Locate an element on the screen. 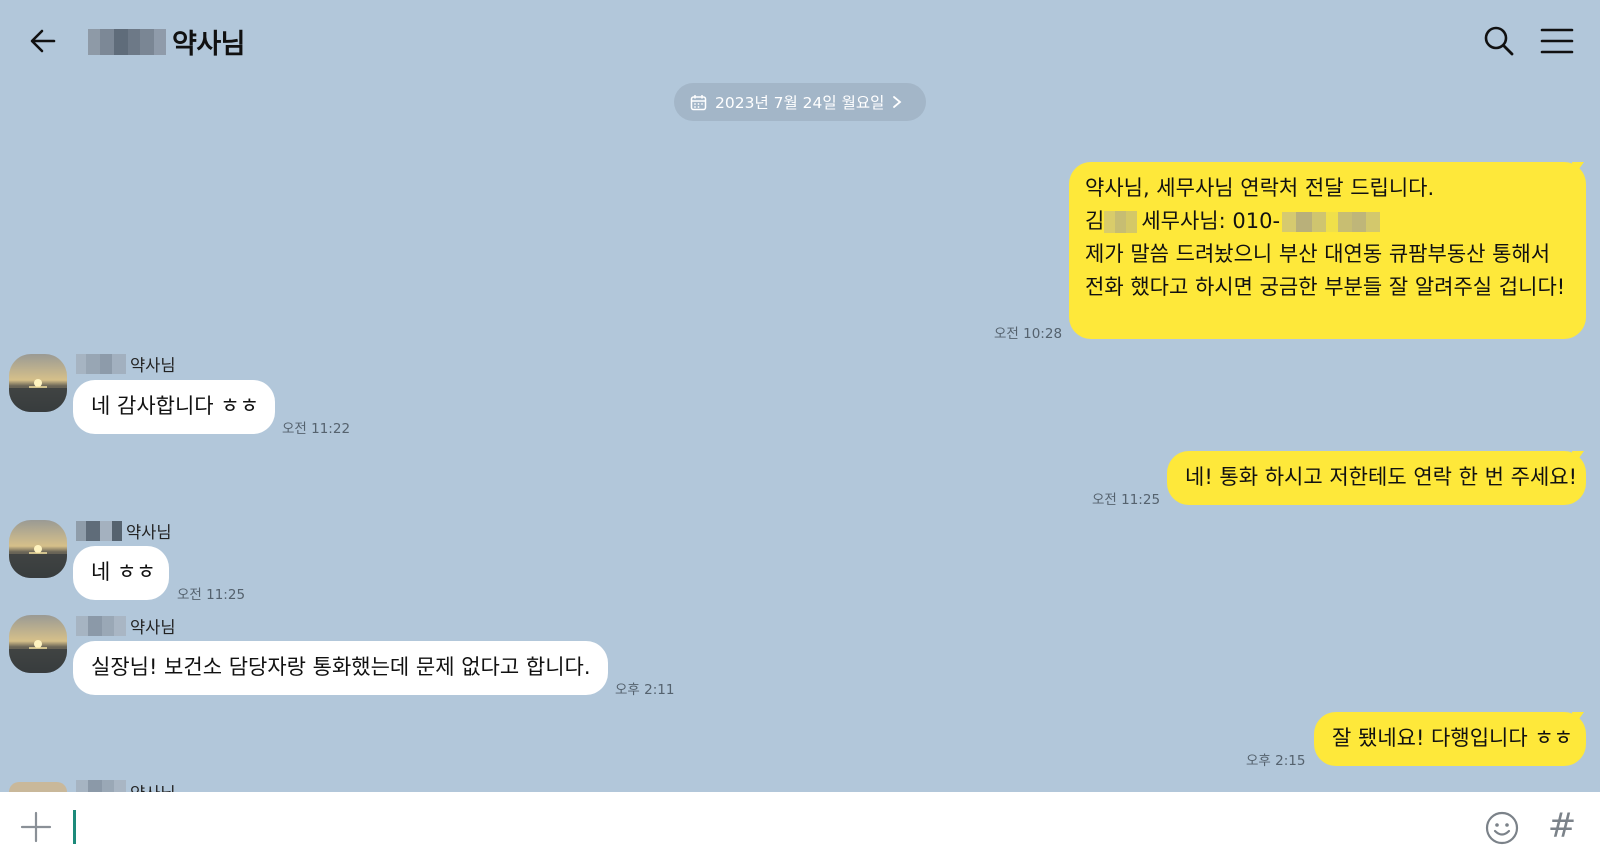 The width and height of the screenshot is (1600, 864). message-text-fragment: 세무사님: 010- is located at coordinates (1211, 221).